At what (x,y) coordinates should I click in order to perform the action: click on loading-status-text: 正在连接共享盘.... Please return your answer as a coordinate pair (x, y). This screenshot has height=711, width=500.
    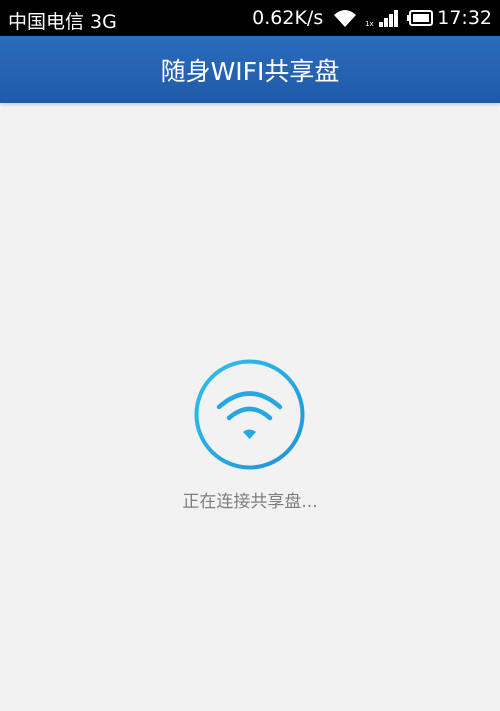
    Looking at the image, I should click on (250, 502).